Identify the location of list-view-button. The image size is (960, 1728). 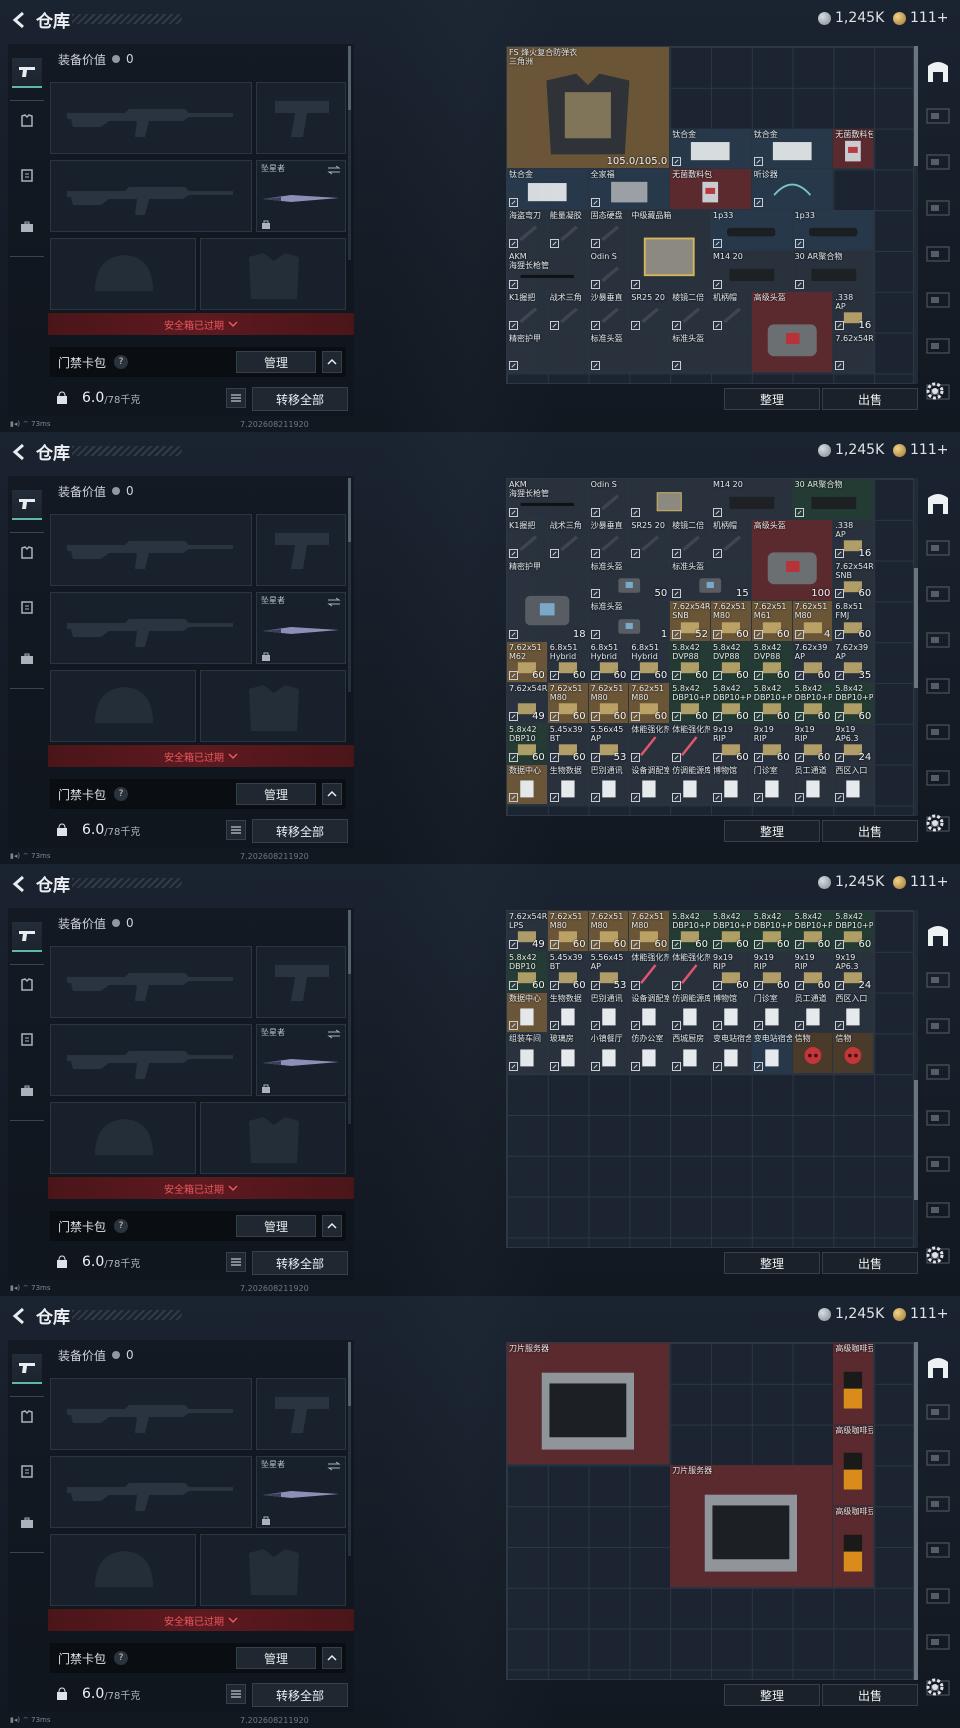
(236, 1262).